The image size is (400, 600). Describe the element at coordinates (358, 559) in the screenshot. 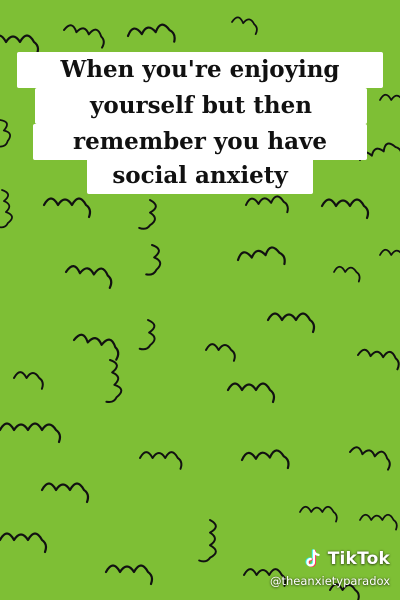

I see `tiktok-brand-text: TikTok` at that location.